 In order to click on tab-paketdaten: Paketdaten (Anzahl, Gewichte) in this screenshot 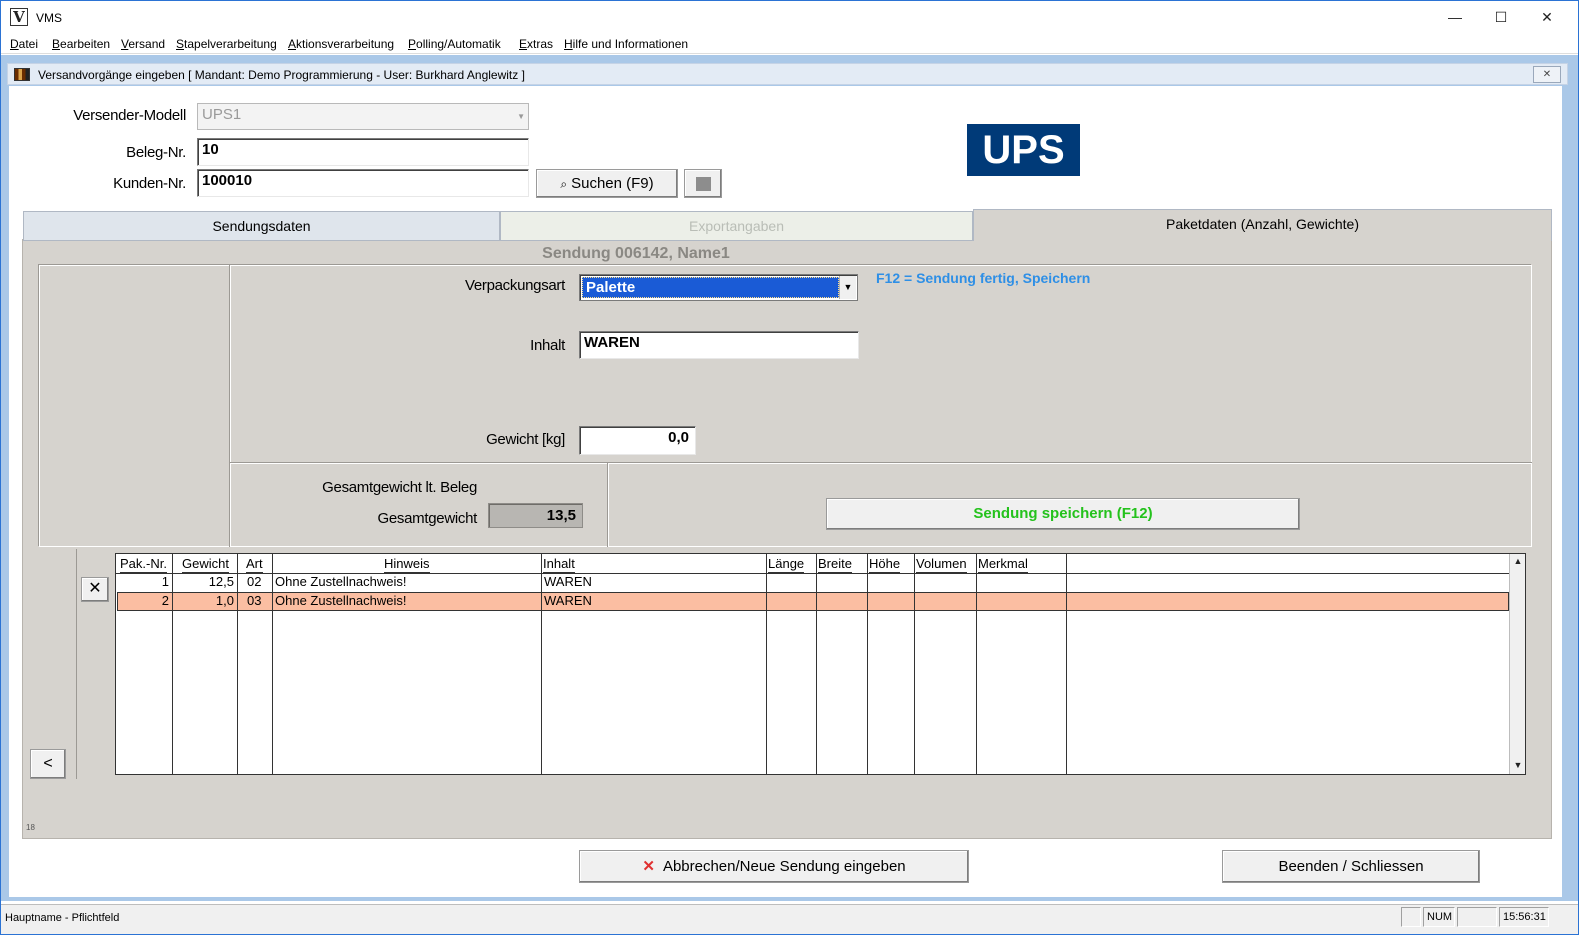, I will do `click(1262, 225)`.